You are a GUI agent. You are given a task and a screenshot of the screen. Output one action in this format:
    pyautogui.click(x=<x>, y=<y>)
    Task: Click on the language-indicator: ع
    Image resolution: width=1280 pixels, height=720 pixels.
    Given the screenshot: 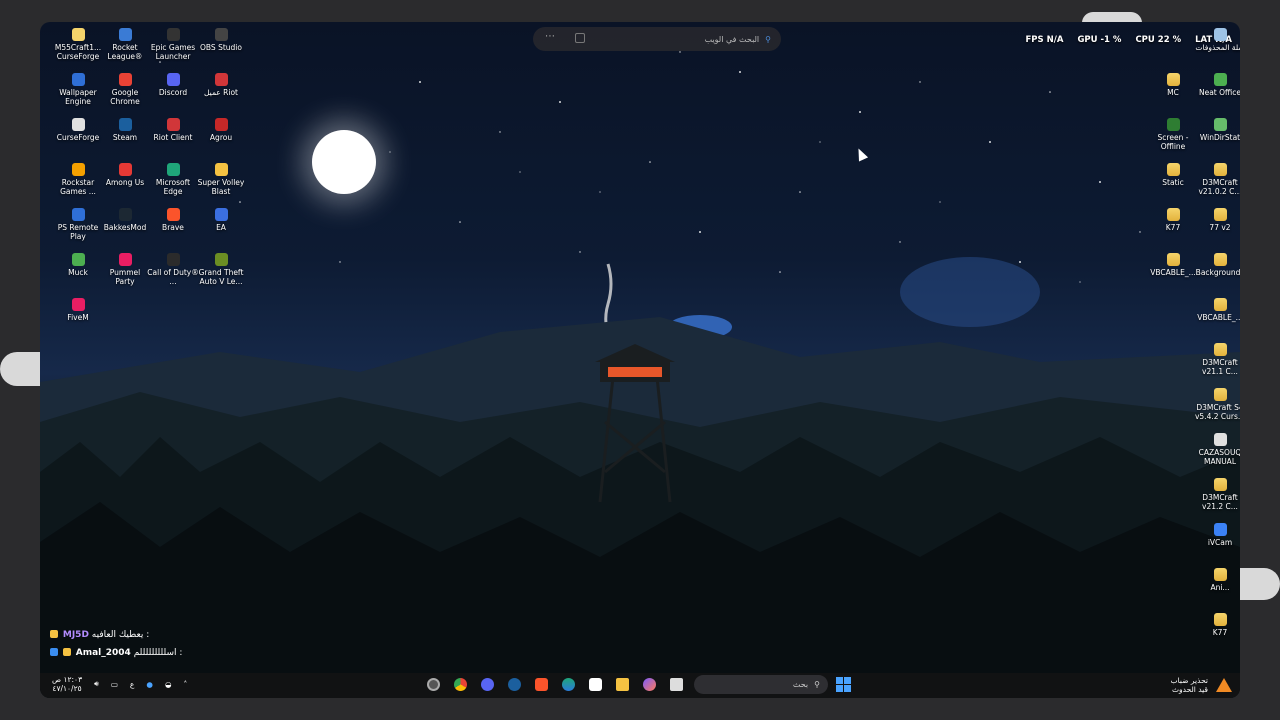 What is the action you would take?
    pyautogui.click(x=132, y=684)
    